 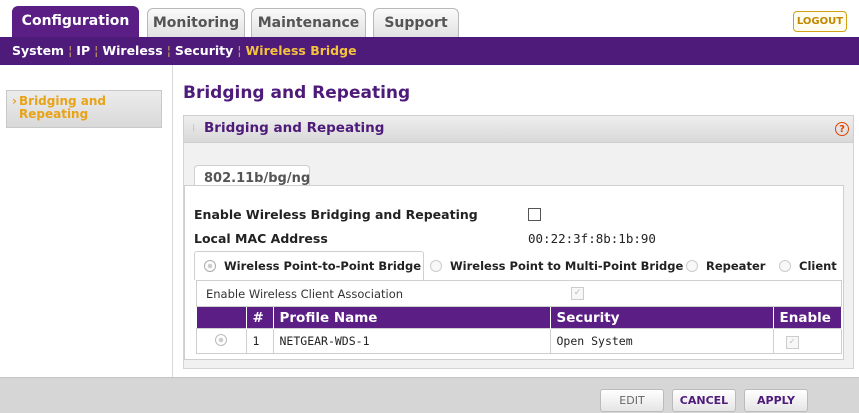 I want to click on row-security: Open System, so click(x=661, y=341).